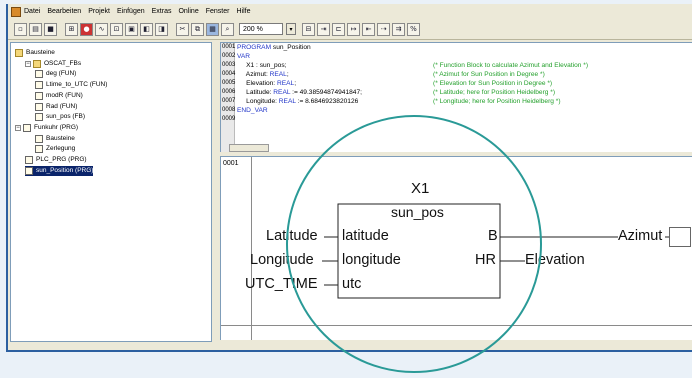 The width and height of the screenshot is (692, 378). Describe the element at coordinates (53, 64) in the screenshot. I see `tree-item: − OSCAT_FBs` at that location.